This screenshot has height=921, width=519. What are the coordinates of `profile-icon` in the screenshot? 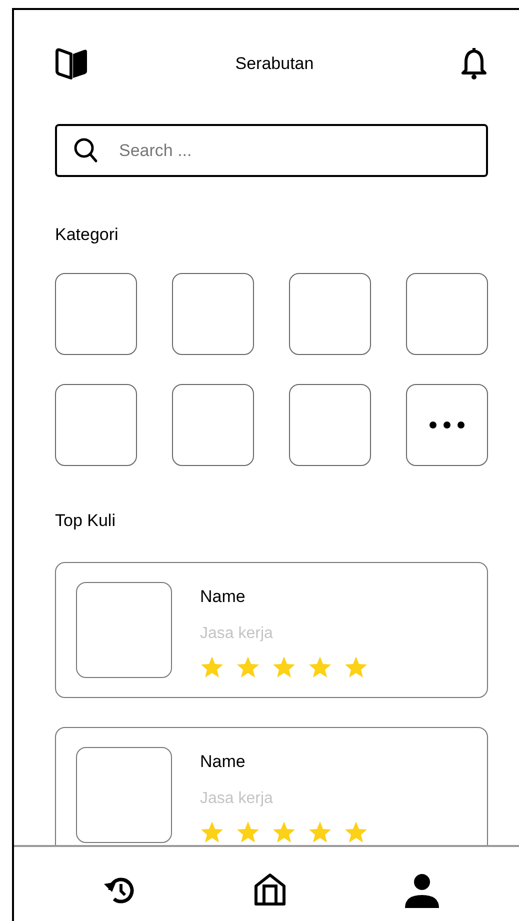 It's located at (422, 890).